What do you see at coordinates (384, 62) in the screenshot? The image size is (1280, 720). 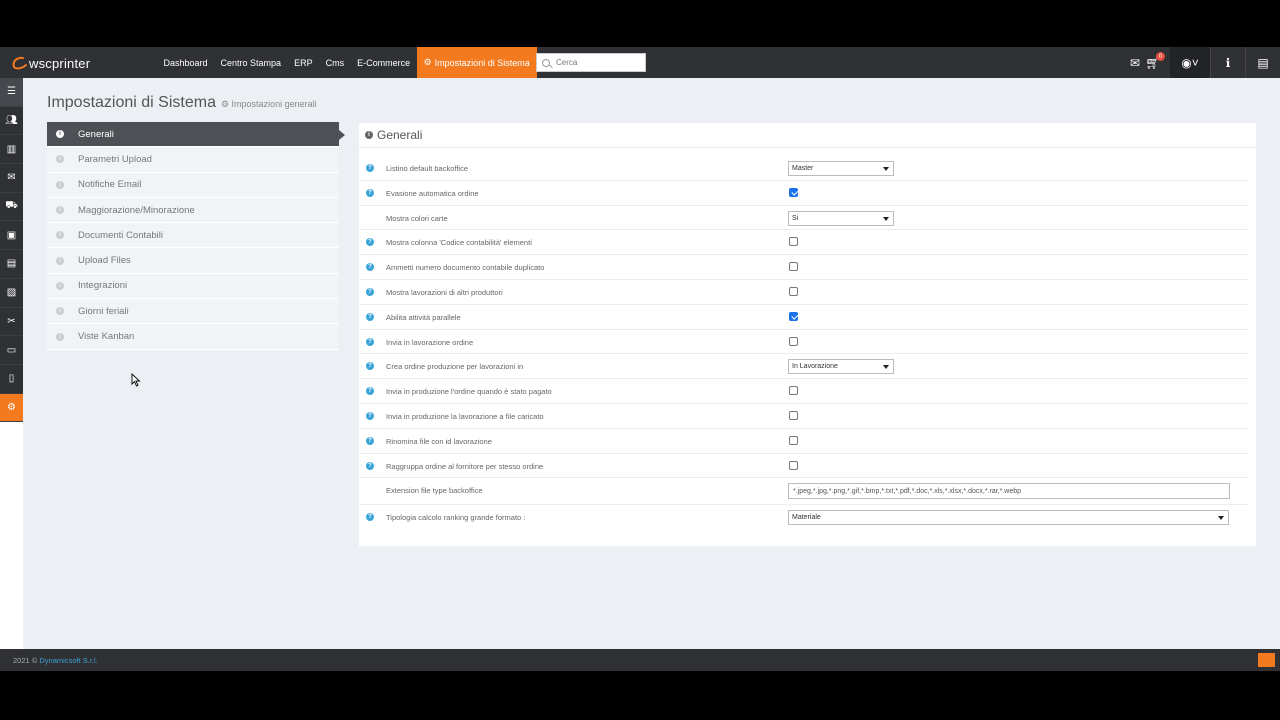 I see `nav-item-ecommerce: E-Commerce` at bounding box center [384, 62].